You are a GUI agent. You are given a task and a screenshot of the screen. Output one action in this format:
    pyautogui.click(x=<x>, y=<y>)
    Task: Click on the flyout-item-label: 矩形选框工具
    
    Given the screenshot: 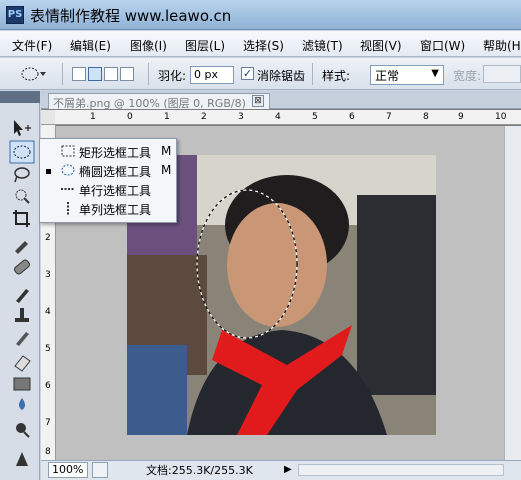 What is the action you would take?
    pyautogui.click(x=115, y=153)
    